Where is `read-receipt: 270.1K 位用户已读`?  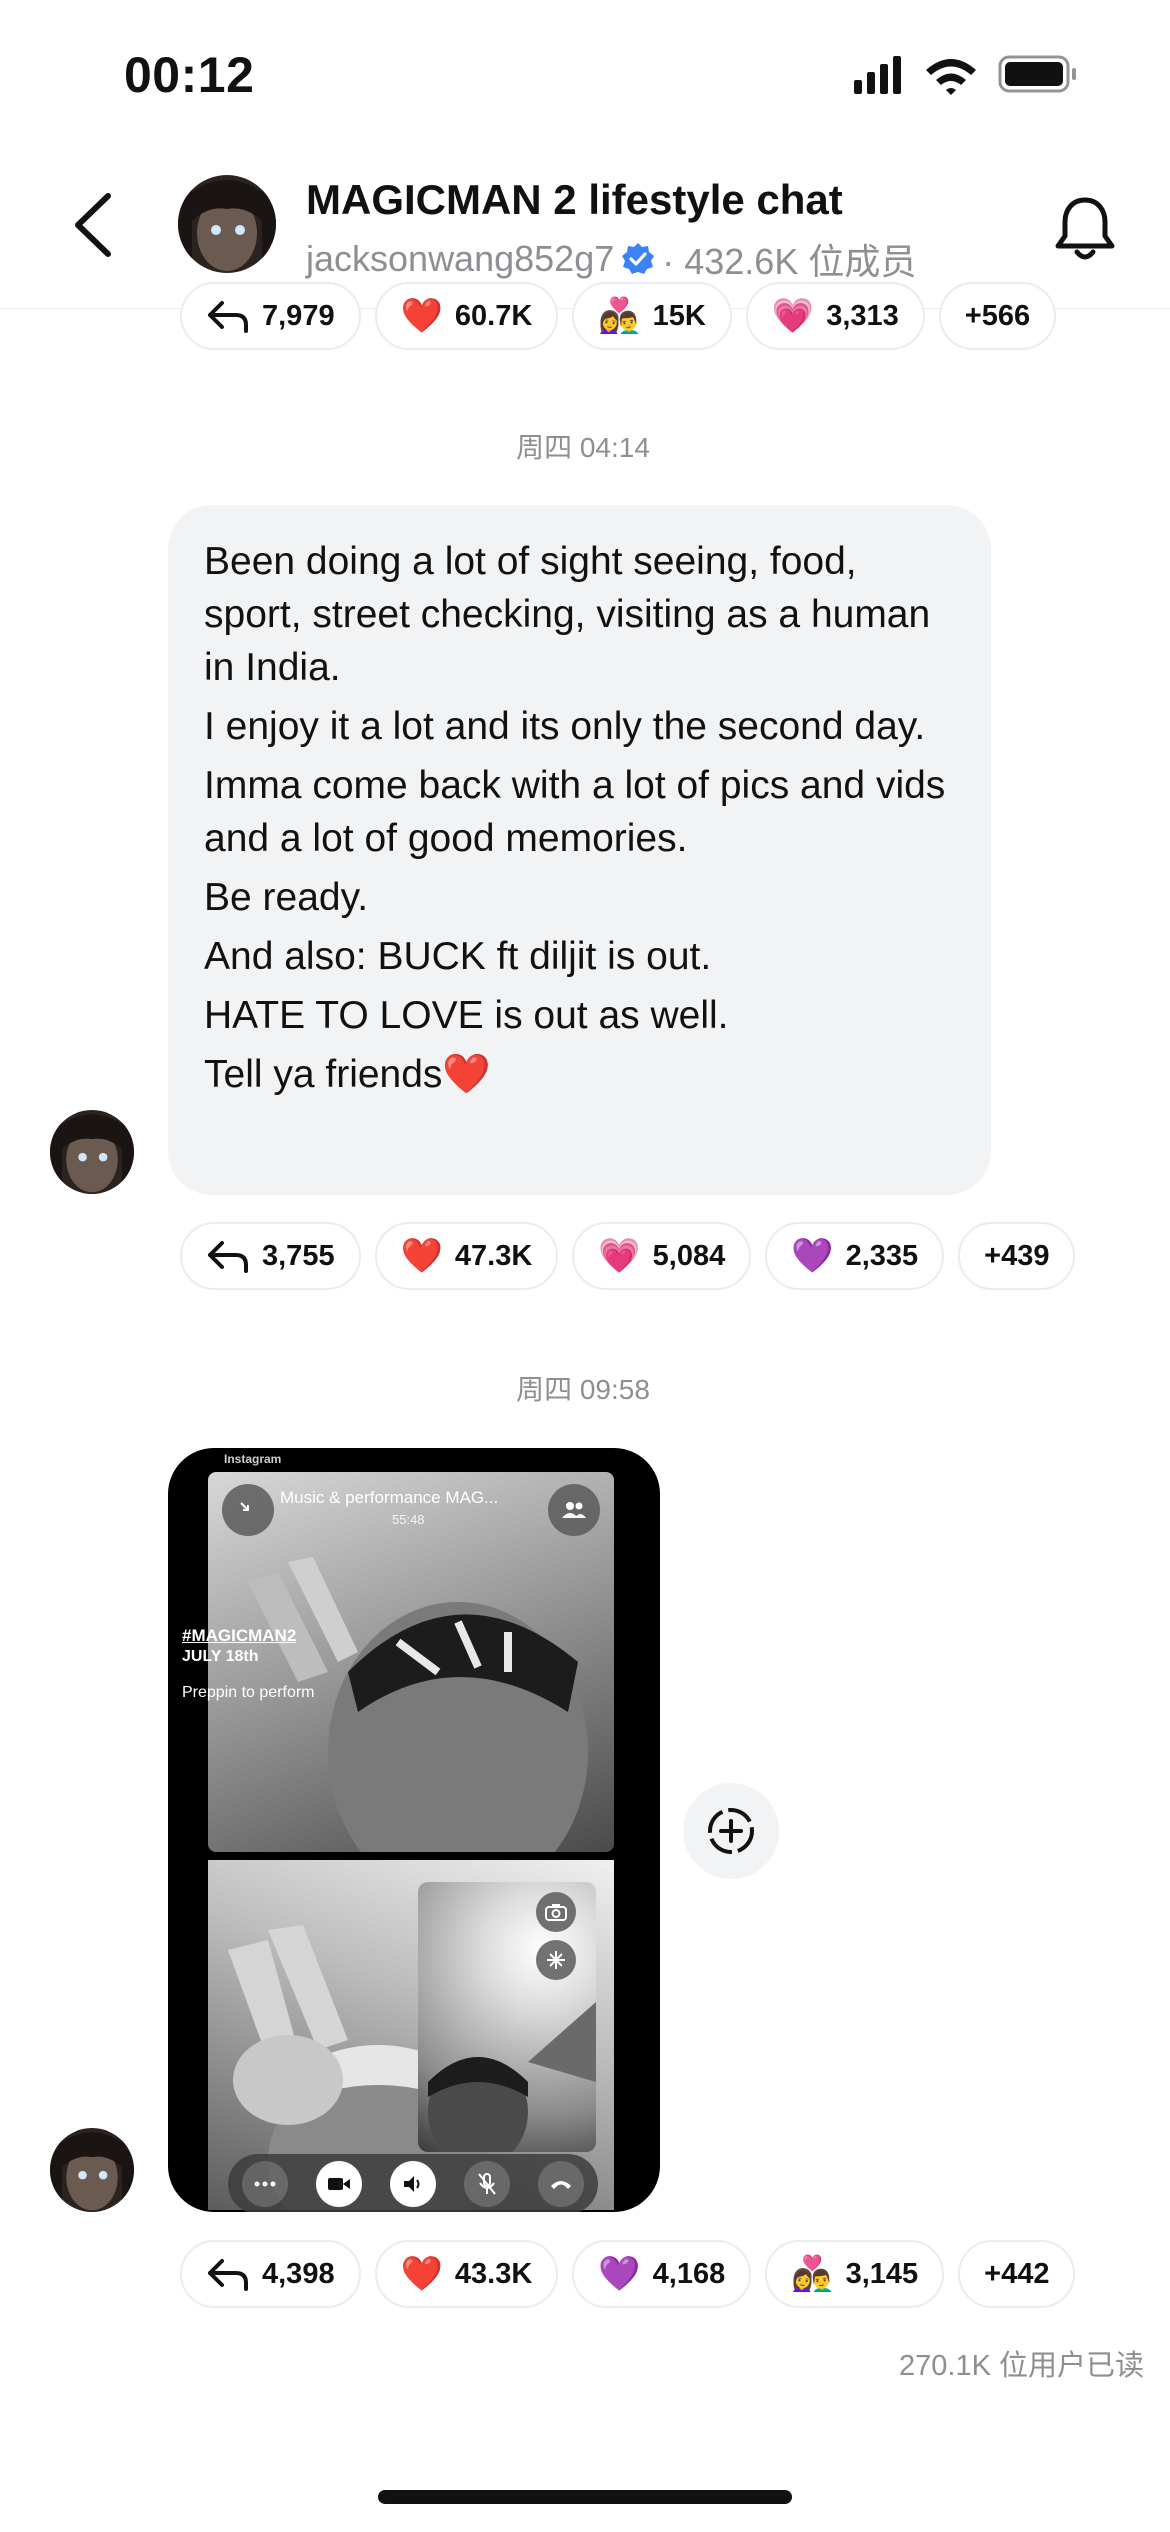
read-receipt: 270.1K 位用户已读 is located at coordinates (1021, 2366).